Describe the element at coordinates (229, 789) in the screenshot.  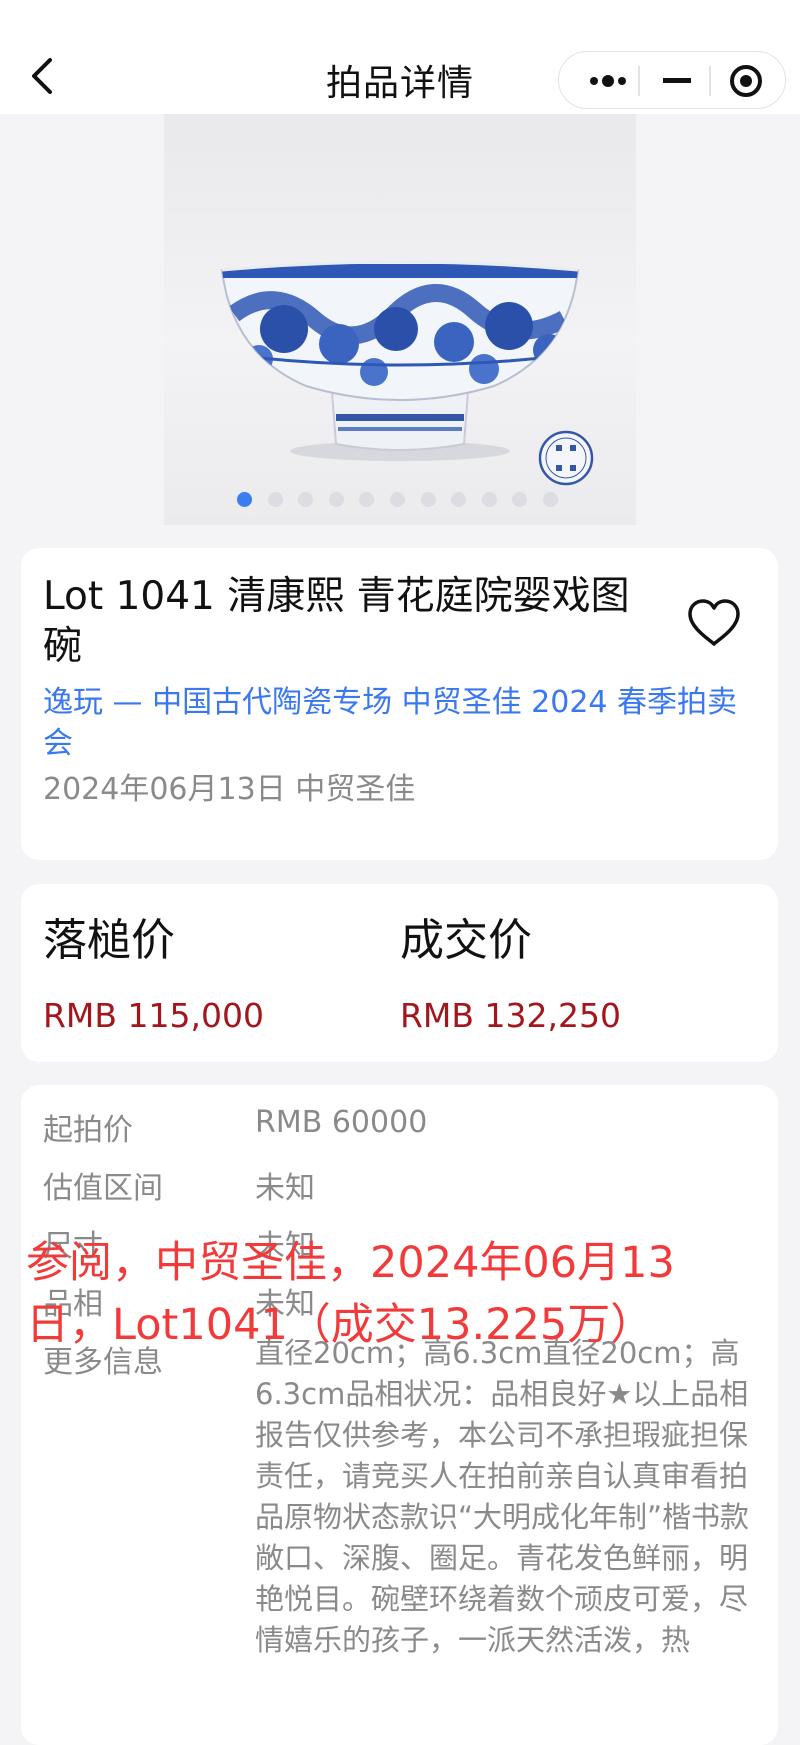
I see `lot-date-house: 2024年06月13日 中贸圣佳` at that location.